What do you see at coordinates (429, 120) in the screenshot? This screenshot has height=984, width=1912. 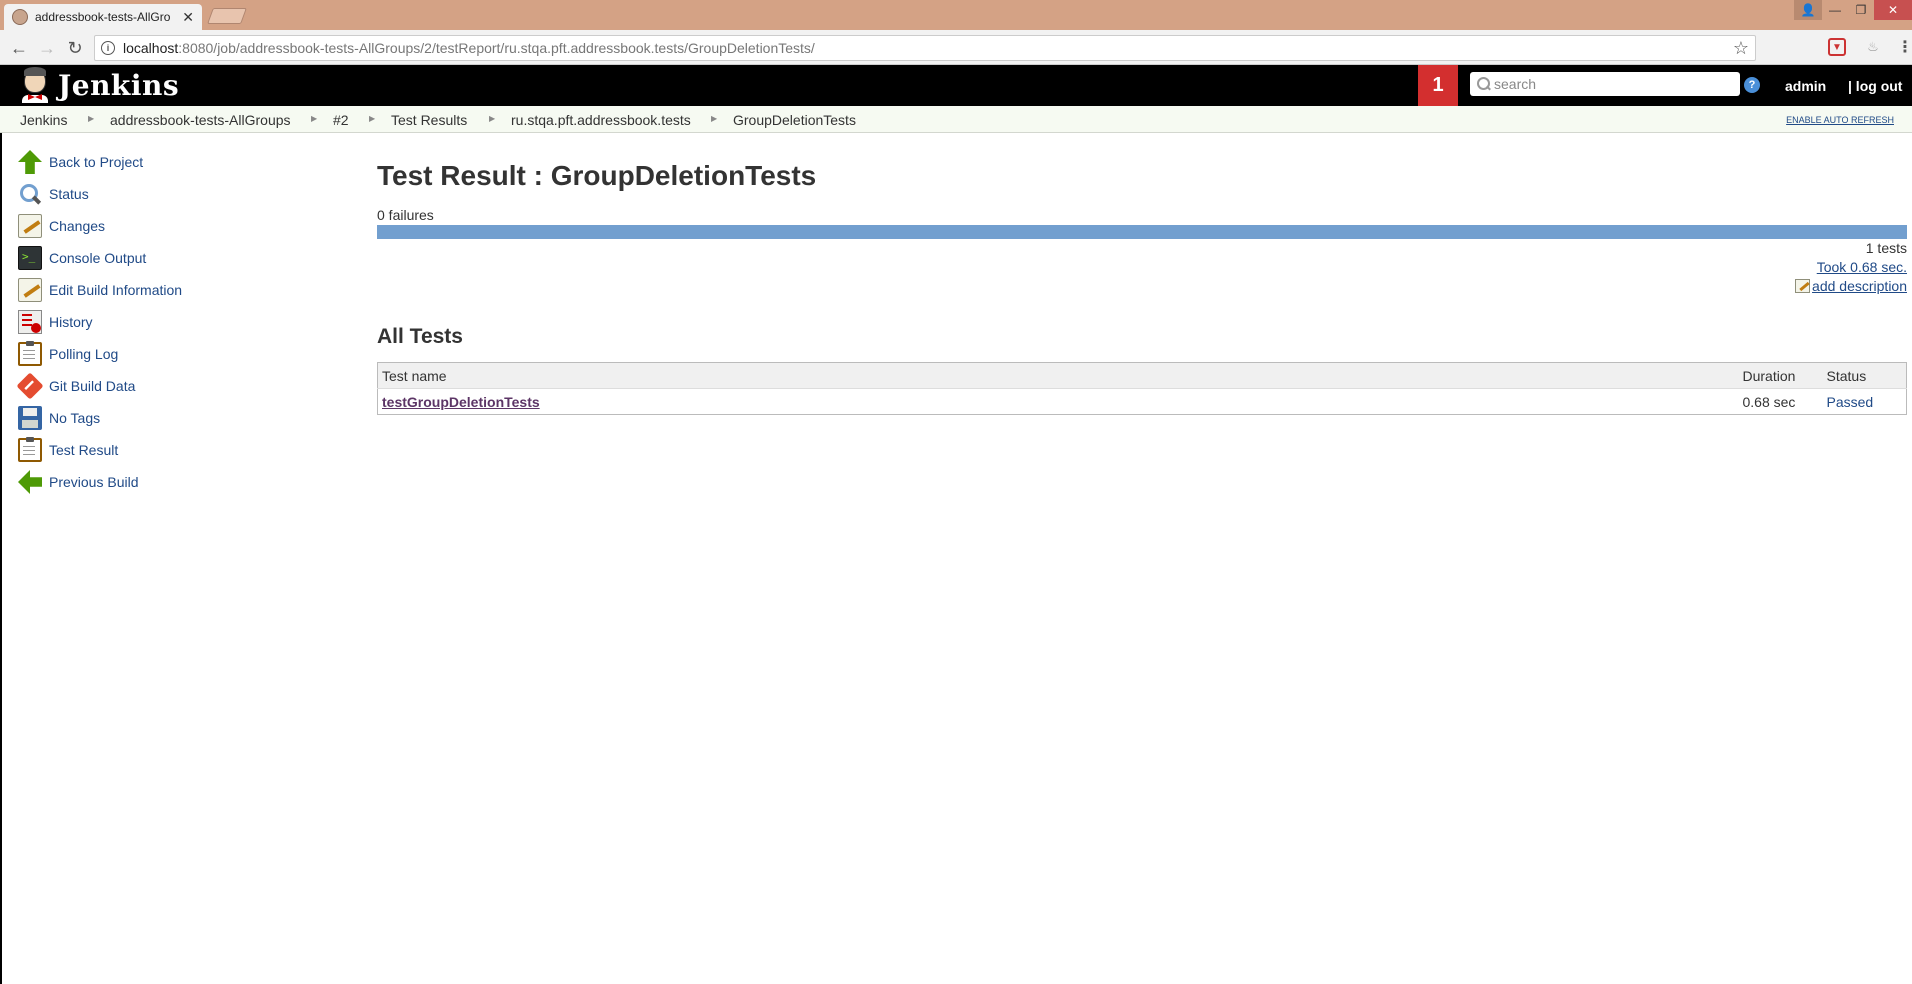 I see `breadcrumb-item: Test Results` at bounding box center [429, 120].